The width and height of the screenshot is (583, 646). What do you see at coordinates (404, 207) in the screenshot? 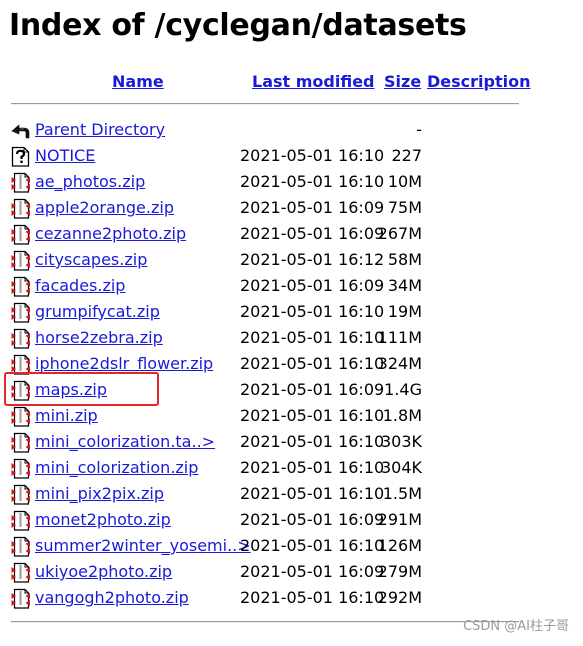
I see `size-cell: 75M` at bounding box center [404, 207].